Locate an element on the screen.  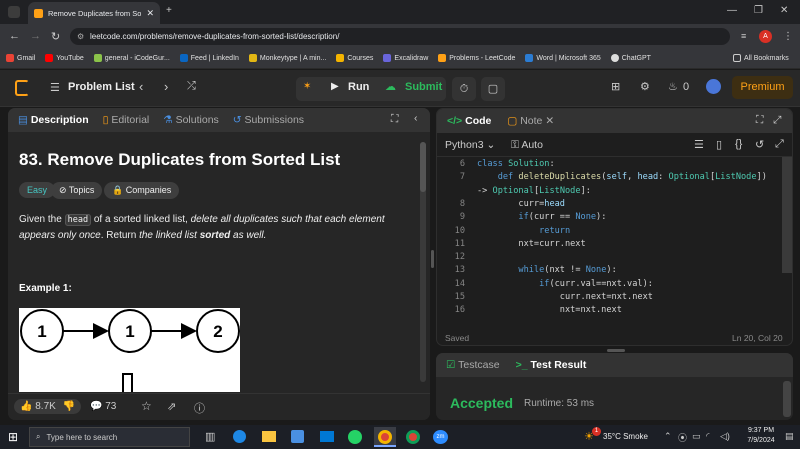
code-line: 16 nxt=nxt.next is located at coordinates (609, 311).